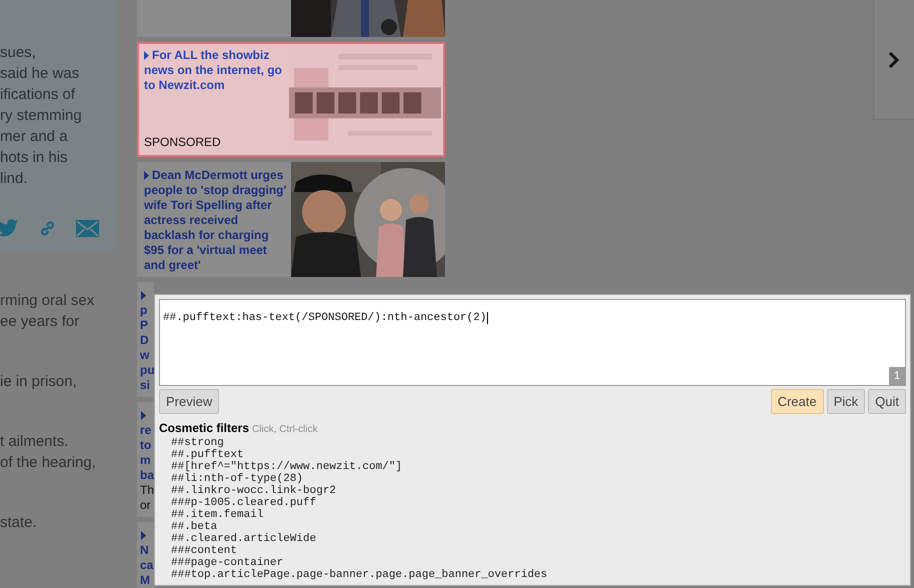 Image resolution: width=914 pixels, height=588 pixels. Describe the element at coordinates (253, 491) in the screenshot. I see `filter-item: ##.linkro-wocc.link-bogr2` at that location.